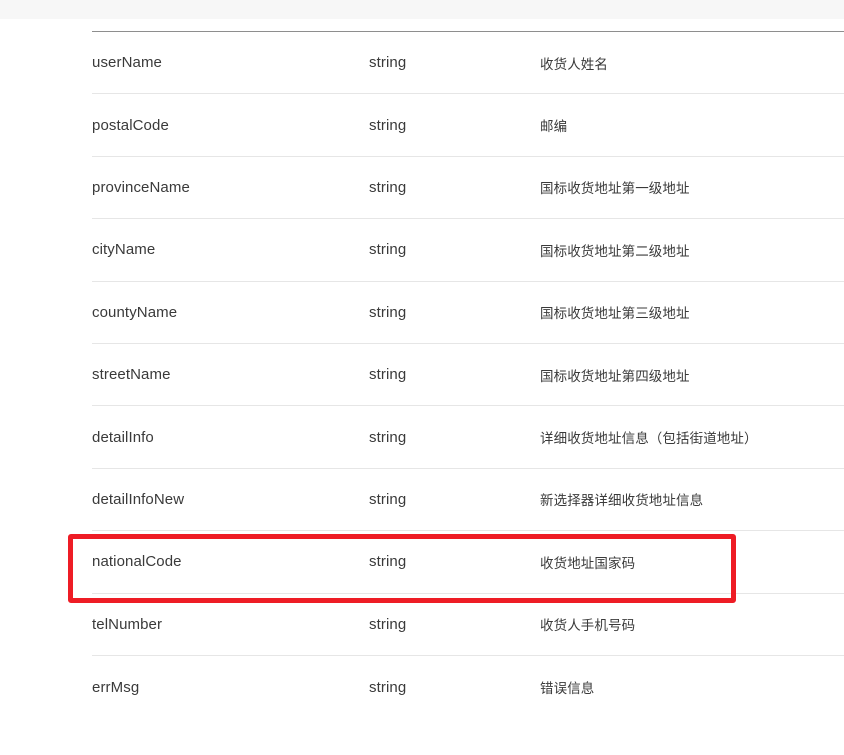 This screenshot has width=844, height=755. Describe the element at coordinates (567, 689) in the screenshot. I see `param-description: 错误信息` at that location.